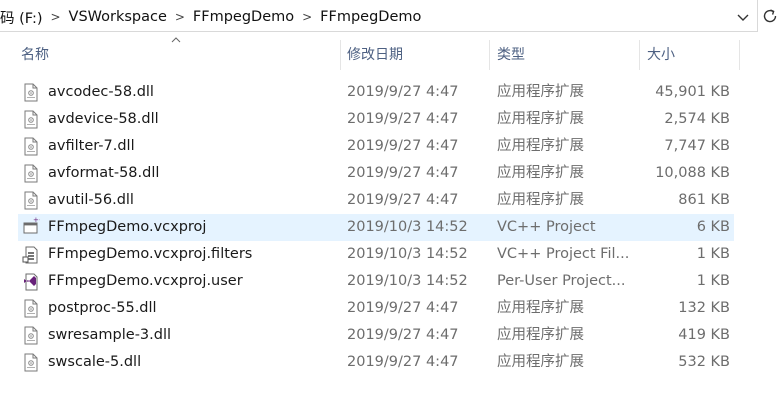  I want to click on address-history-button, so click(743, 17).